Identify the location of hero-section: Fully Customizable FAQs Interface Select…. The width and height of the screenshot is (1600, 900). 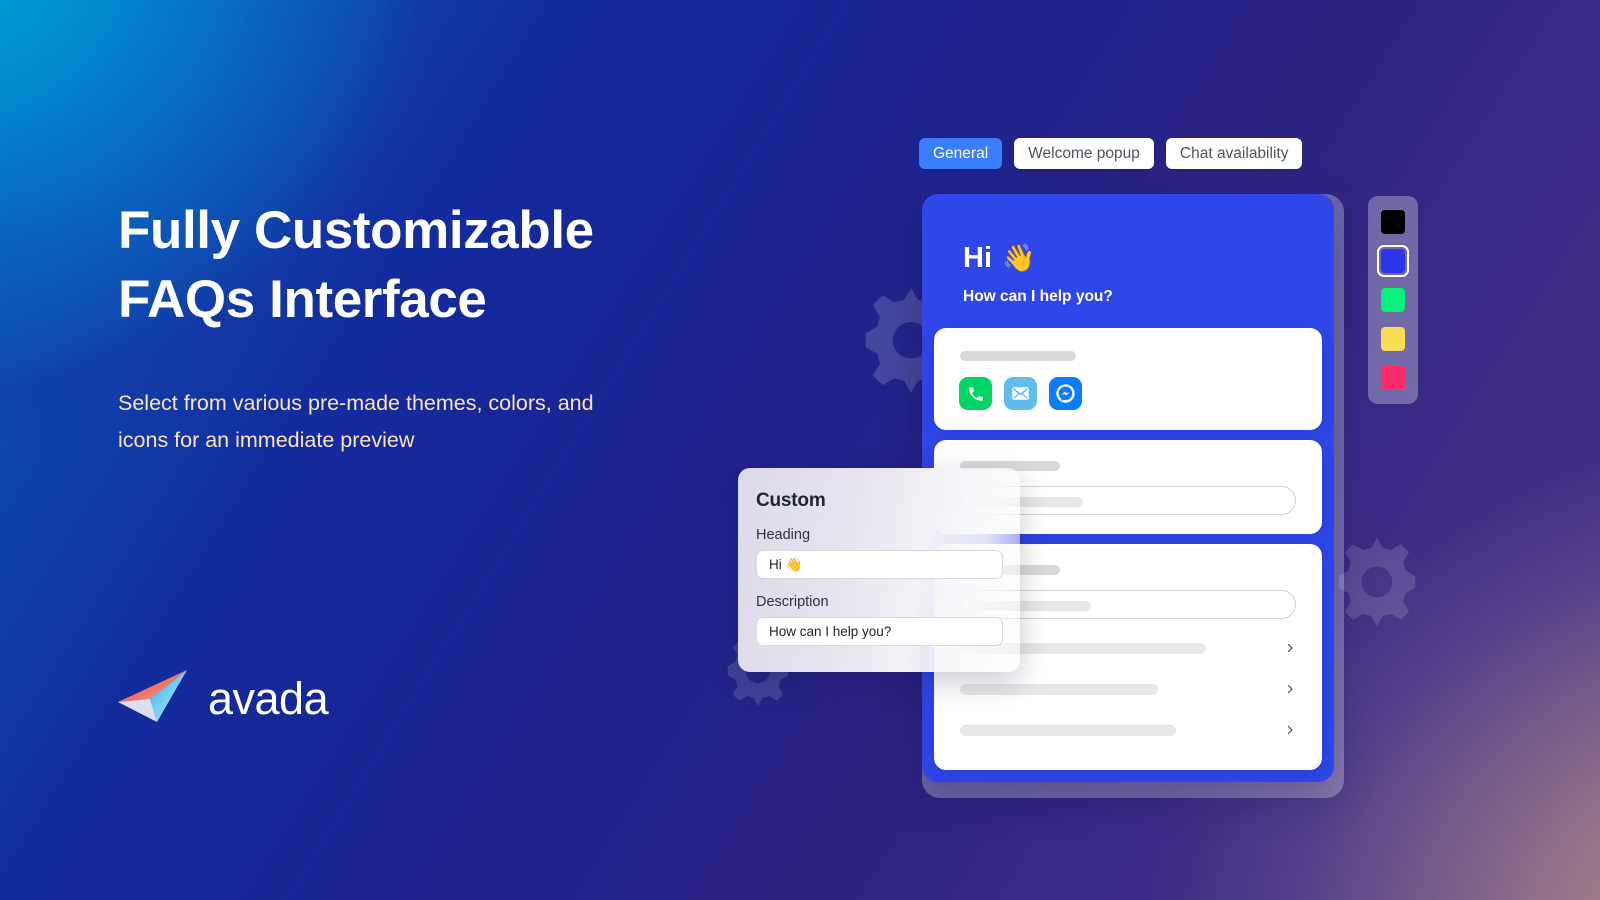
(428, 327).